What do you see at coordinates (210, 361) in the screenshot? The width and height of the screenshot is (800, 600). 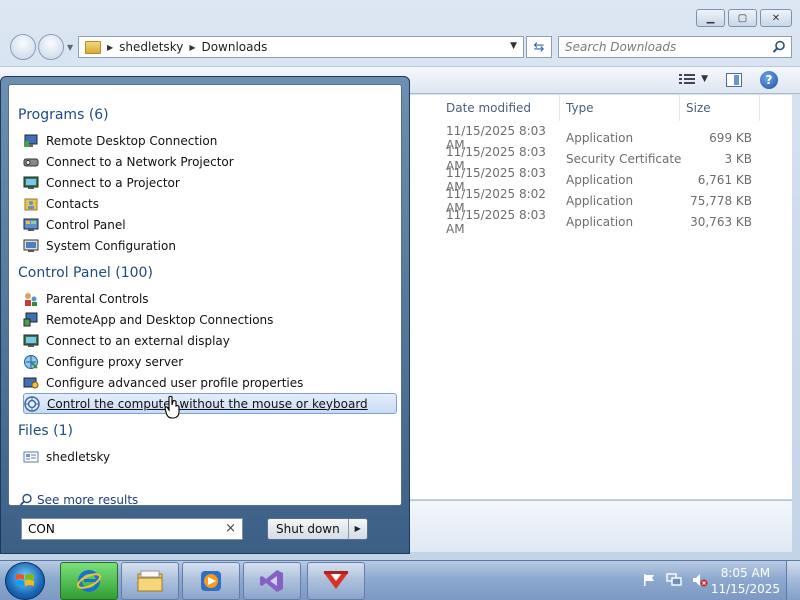 I see `result-configure-proxy-server: Configure proxy server` at bounding box center [210, 361].